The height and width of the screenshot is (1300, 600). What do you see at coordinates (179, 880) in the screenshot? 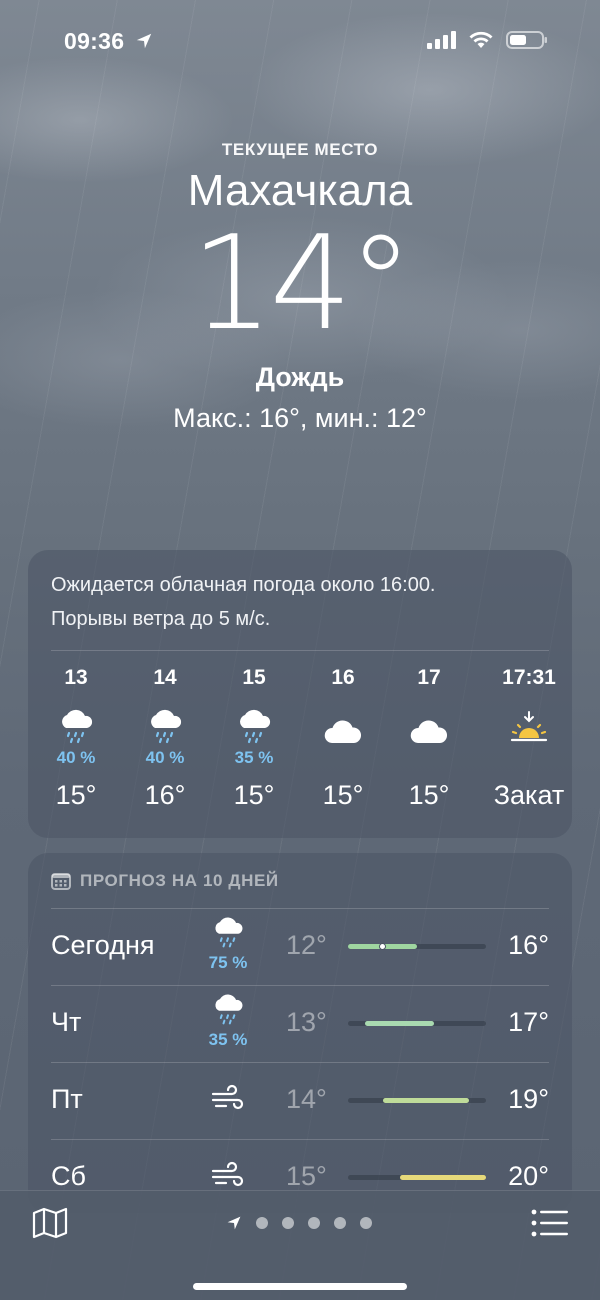
I see `daily-forecast-title: ПРОГНОЗ НА 10 ДНЕЙ` at bounding box center [179, 880].